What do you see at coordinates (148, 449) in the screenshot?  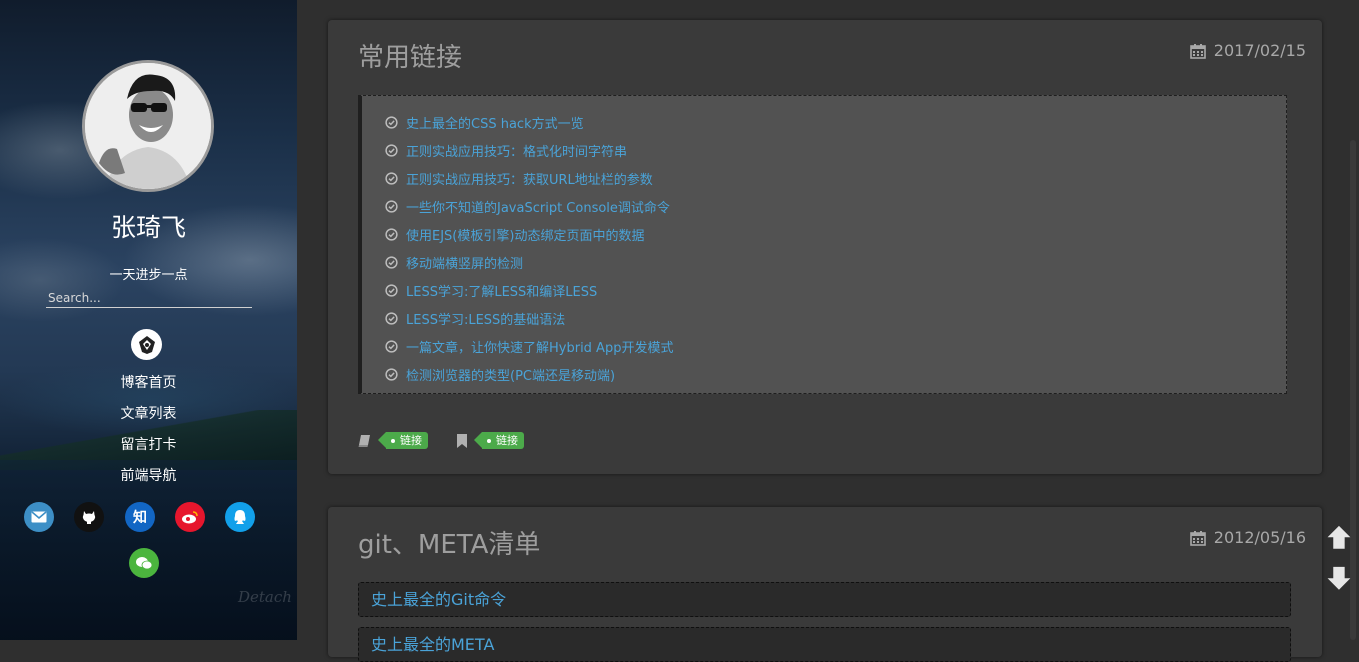 I see `nav-item-guestbook: 留言打卡` at bounding box center [148, 449].